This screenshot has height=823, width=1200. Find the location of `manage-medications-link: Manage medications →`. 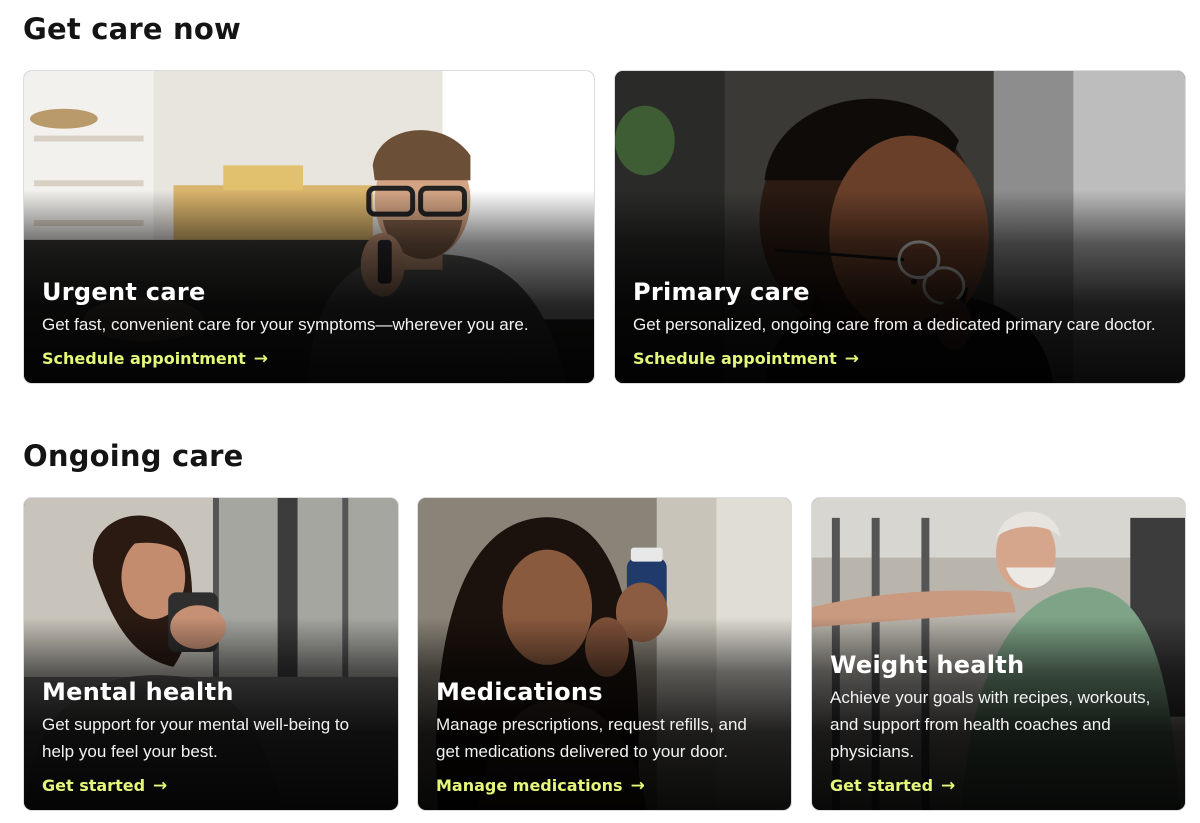

manage-medications-link: Manage medications → is located at coordinates (540, 786).